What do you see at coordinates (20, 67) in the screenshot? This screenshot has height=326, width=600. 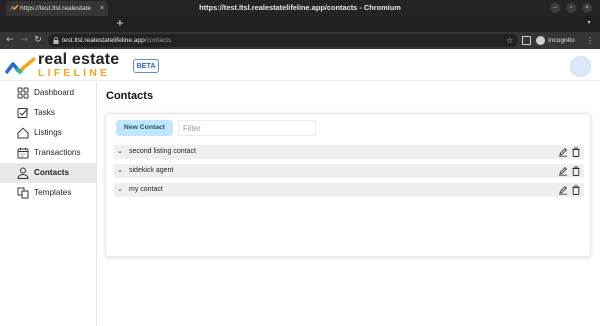 I see `logo-mark-icon` at bounding box center [20, 67].